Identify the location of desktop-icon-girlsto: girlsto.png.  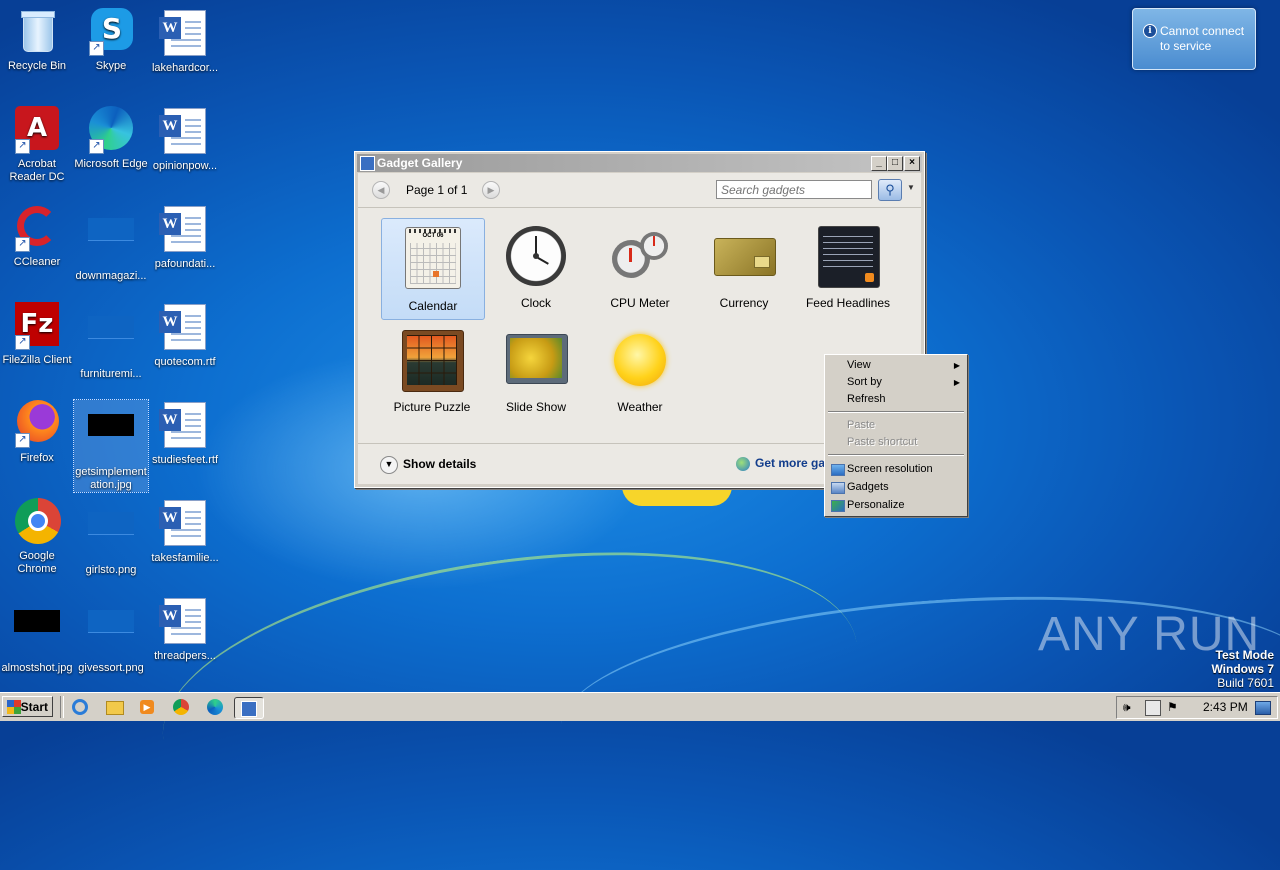
(111, 537).